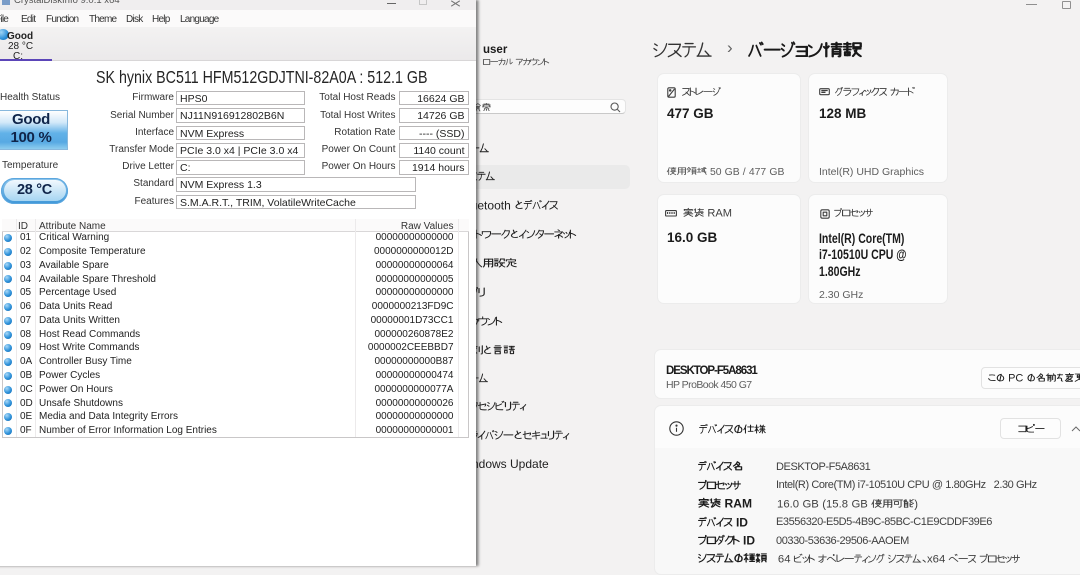  What do you see at coordinates (758, 171) in the screenshot?
I see `svg-text: 477` at bounding box center [758, 171].